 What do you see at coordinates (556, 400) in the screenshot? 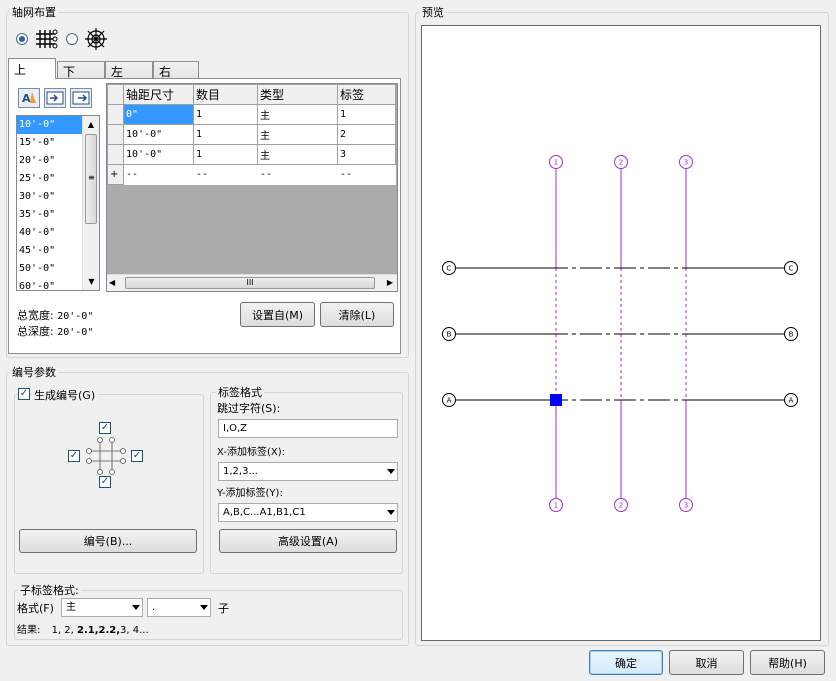
I see `origin-marker` at bounding box center [556, 400].